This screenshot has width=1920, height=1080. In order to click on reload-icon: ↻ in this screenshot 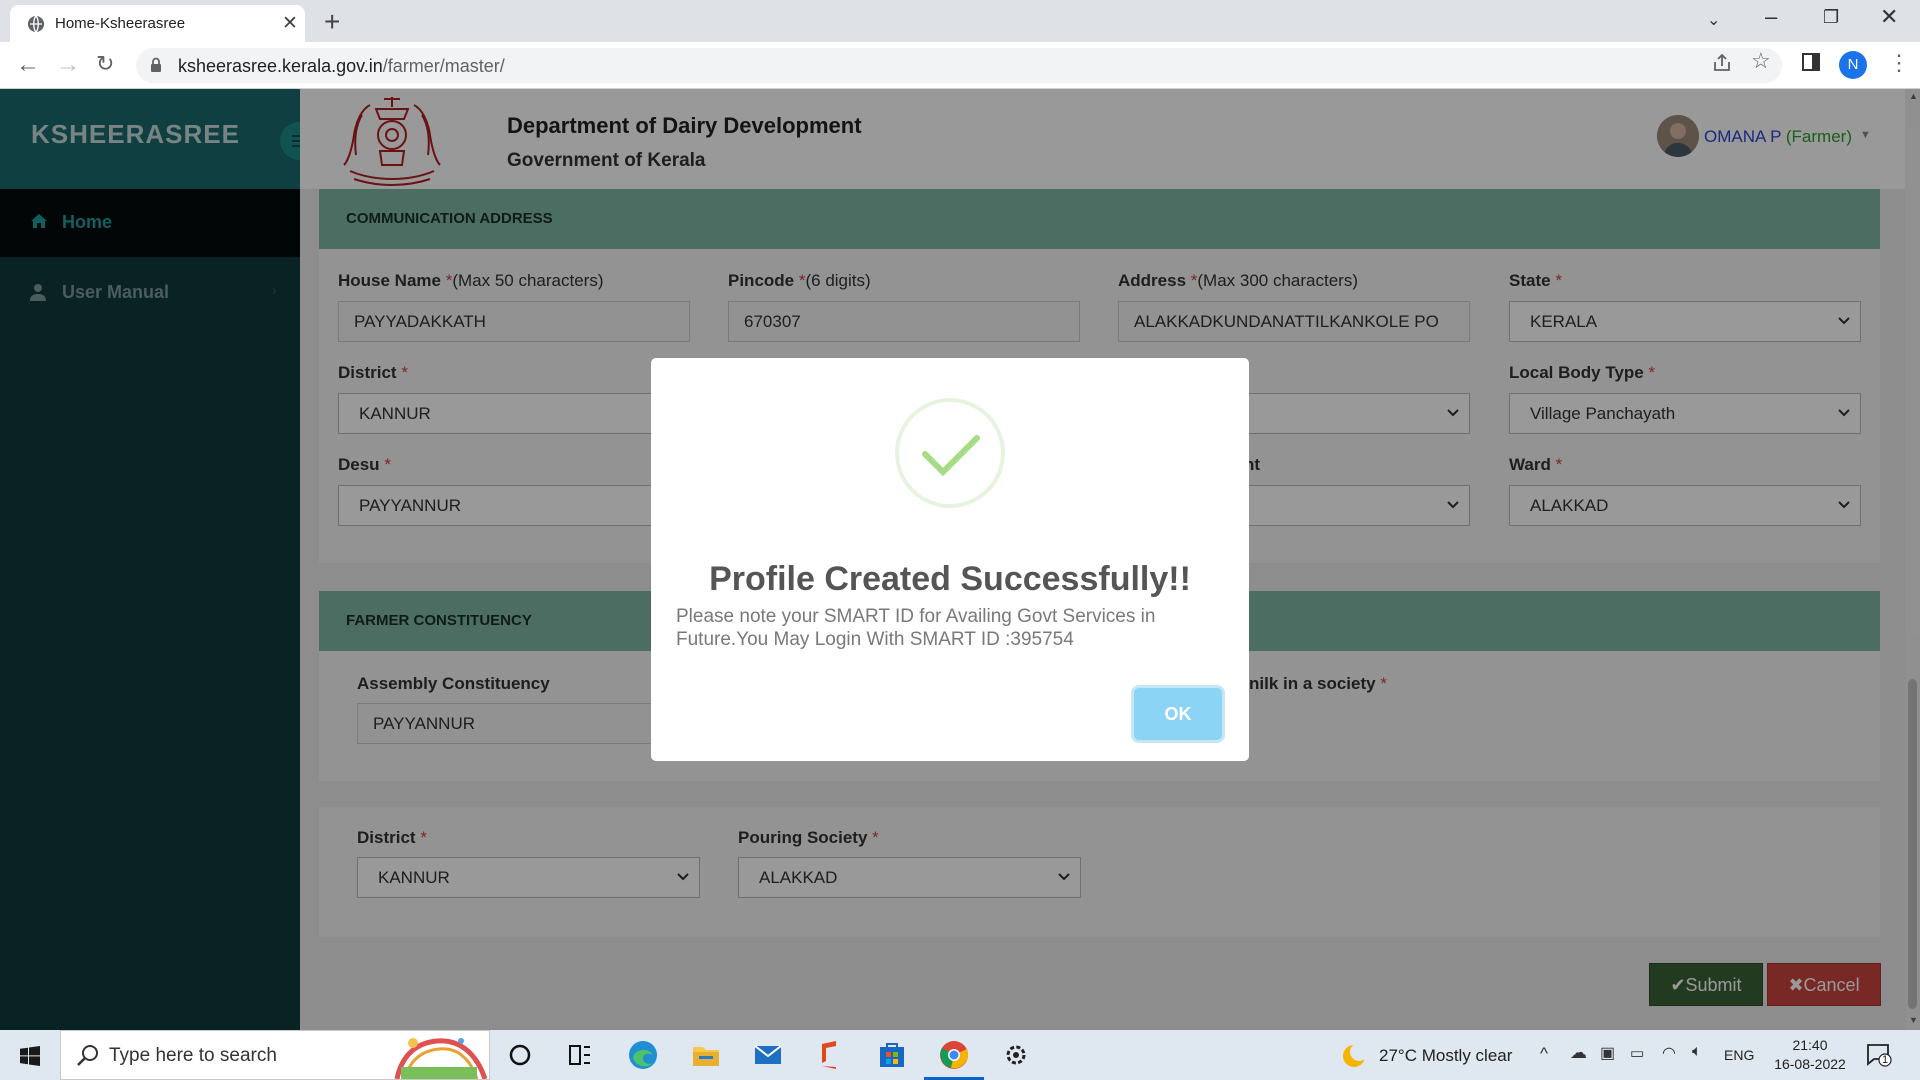, I will do `click(105, 64)`.